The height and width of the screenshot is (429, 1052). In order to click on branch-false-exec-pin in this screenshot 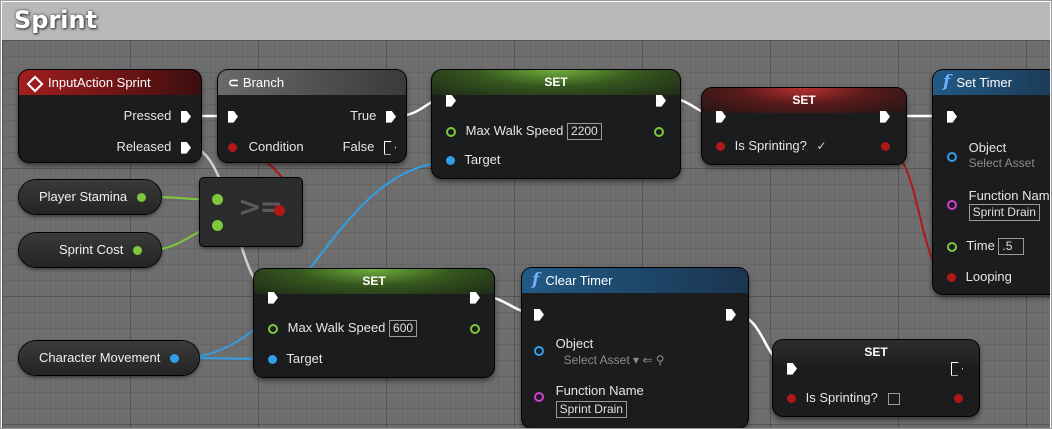, I will do `click(390, 147)`.